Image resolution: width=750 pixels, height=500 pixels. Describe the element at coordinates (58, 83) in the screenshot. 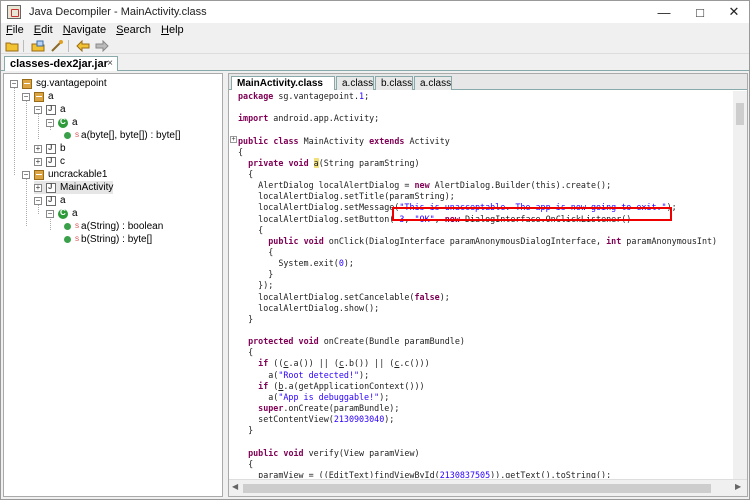

I see `tree-item: − sg.vantagepoint` at that location.